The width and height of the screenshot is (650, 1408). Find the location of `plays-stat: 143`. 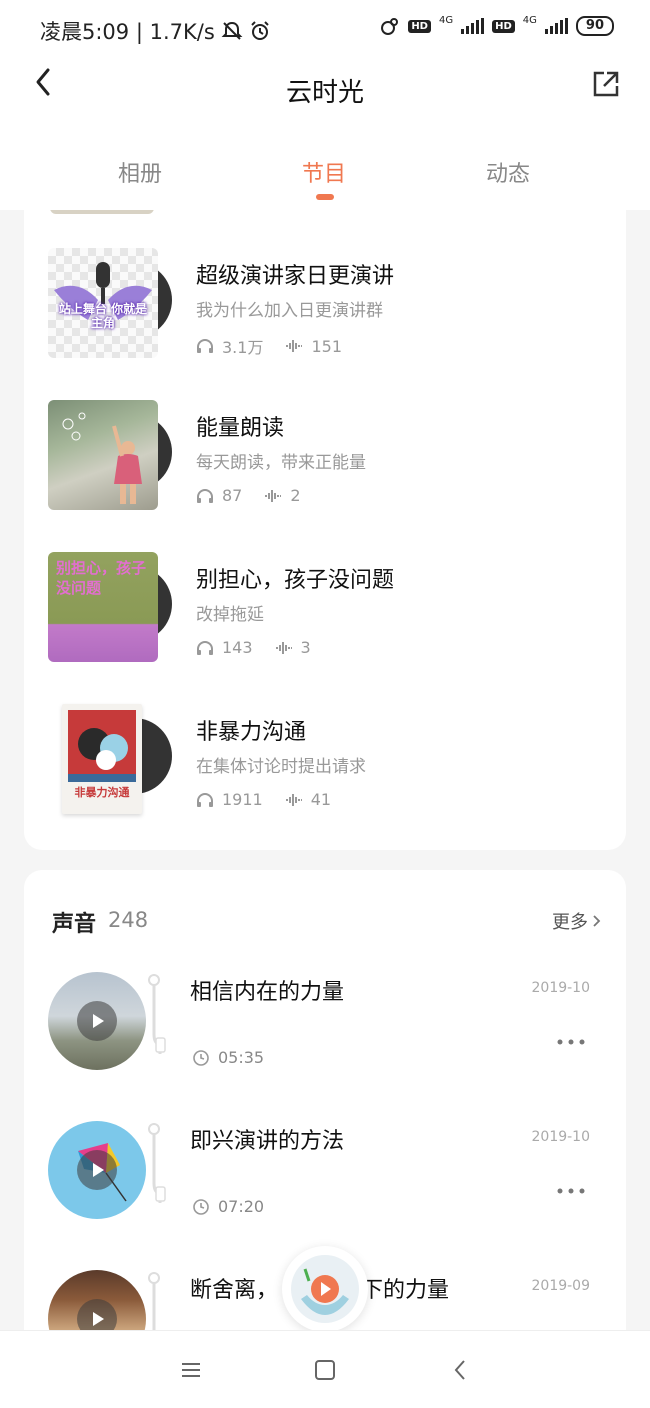

plays-stat: 143 is located at coordinates (224, 647).